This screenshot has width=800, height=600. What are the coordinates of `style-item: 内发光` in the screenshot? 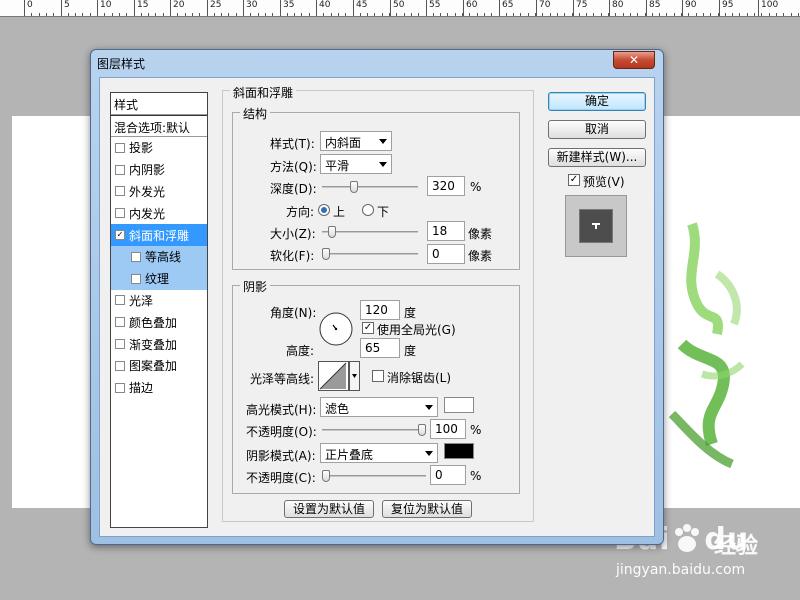 It's located at (159, 213).